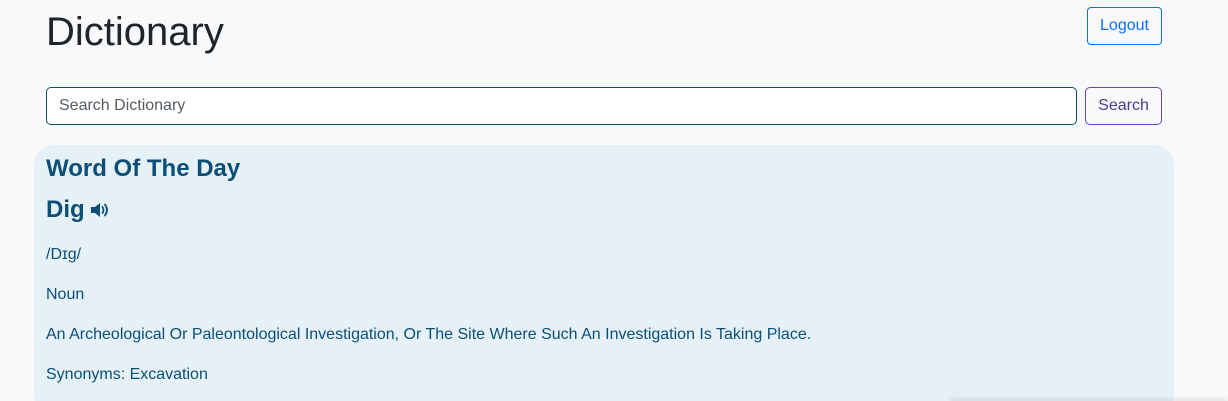 The height and width of the screenshot is (401, 1228). What do you see at coordinates (64, 254) in the screenshot?
I see `phonetic-text: /Dɪg/` at bounding box center [64, 254].